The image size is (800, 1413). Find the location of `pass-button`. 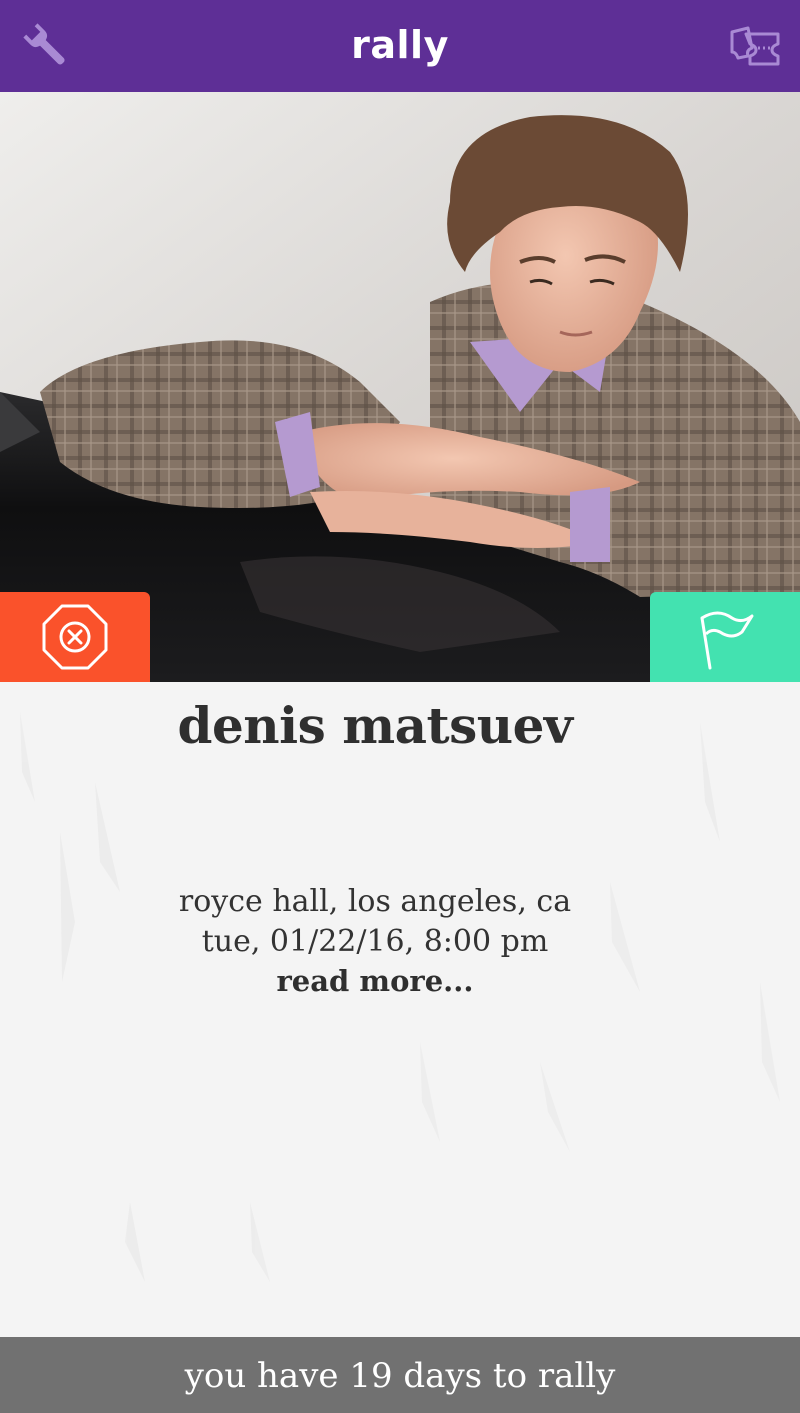

pass-button is located at coordinates (75, 637).